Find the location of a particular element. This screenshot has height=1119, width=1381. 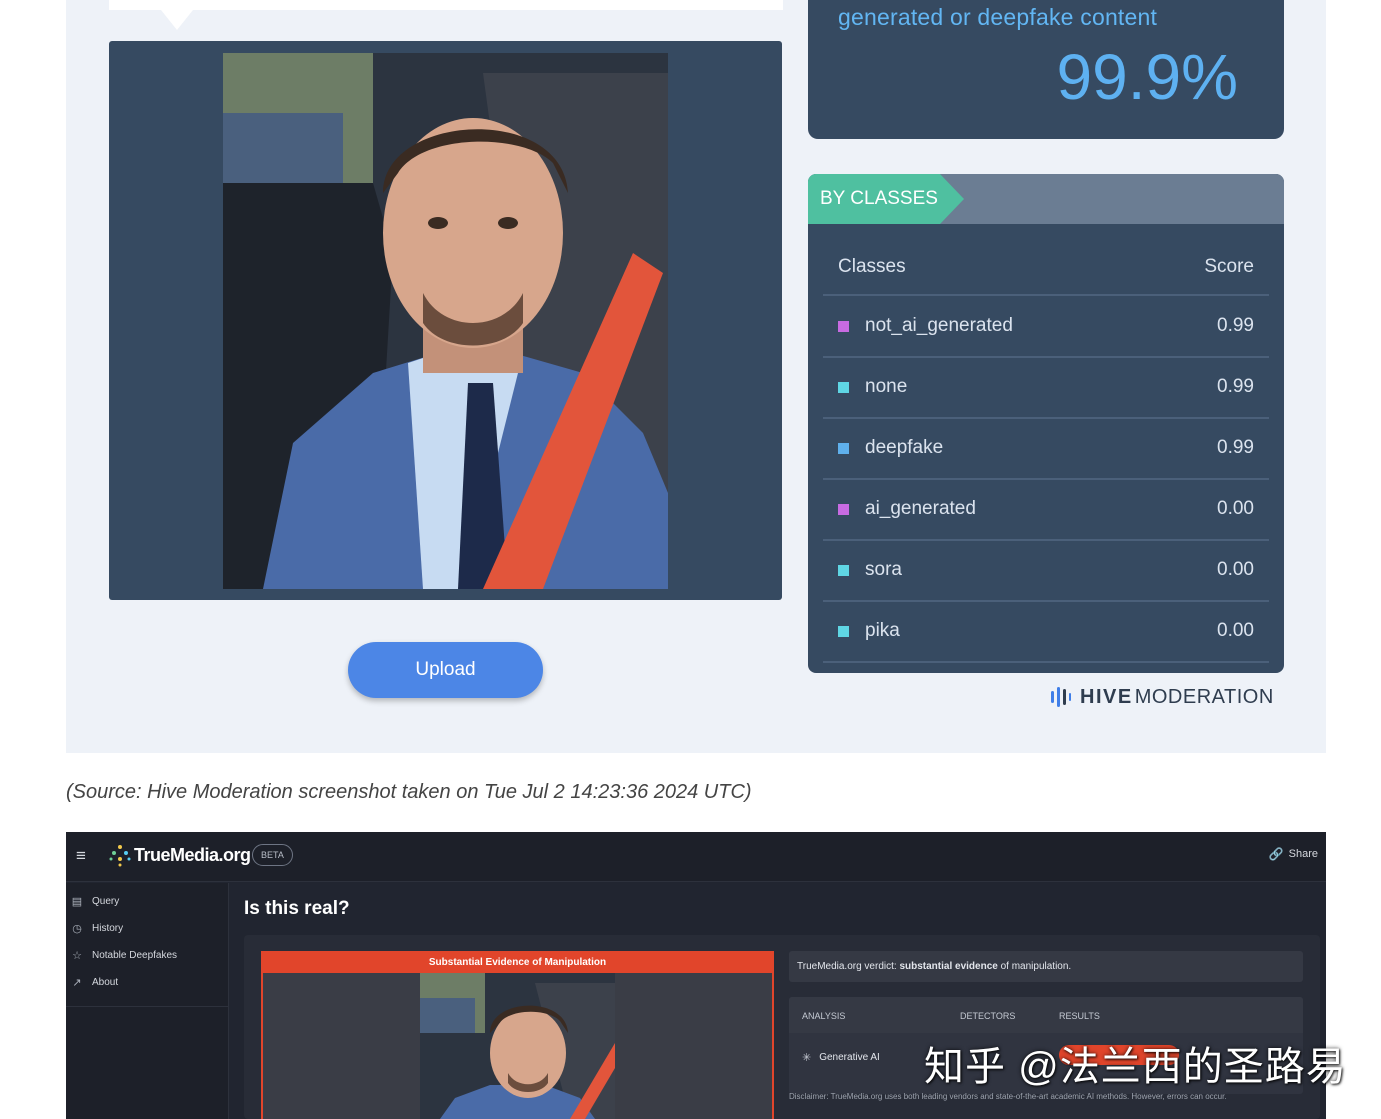

brand-moderation: MODERATION is located at coordinates (1204, 696).